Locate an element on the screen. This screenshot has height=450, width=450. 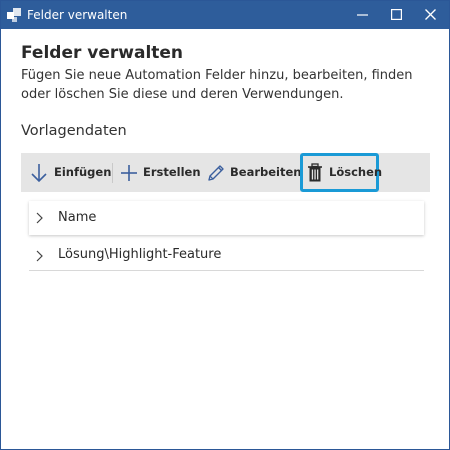
close-icon is located at coordinates (430, 14).